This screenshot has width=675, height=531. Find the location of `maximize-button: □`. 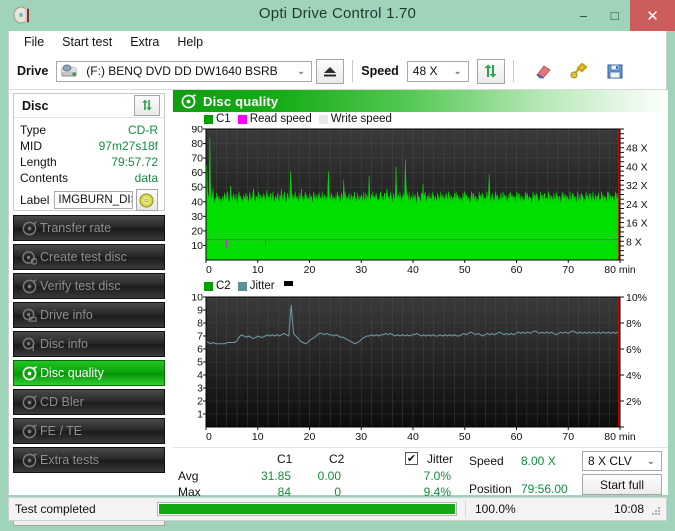

maximize-button: □ is located at coordinates (614, 15).